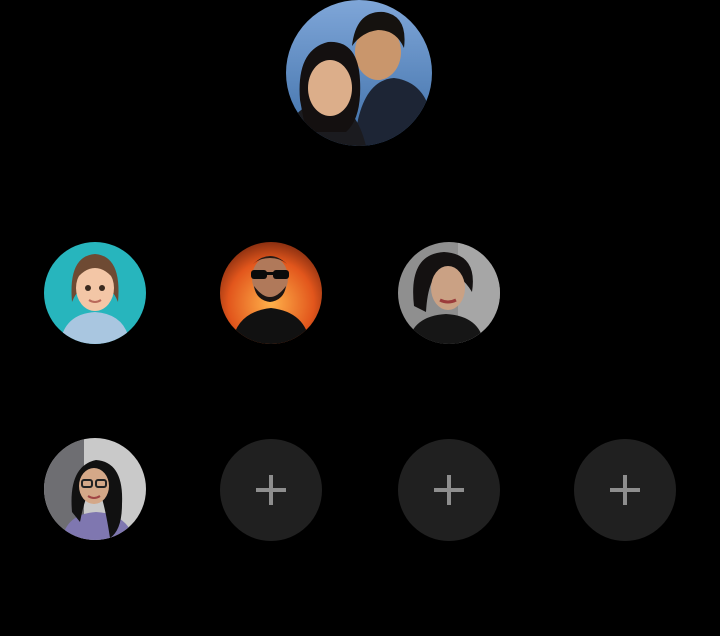  I want to click on man-sunglasses-photo-icon, so click(271, 293).